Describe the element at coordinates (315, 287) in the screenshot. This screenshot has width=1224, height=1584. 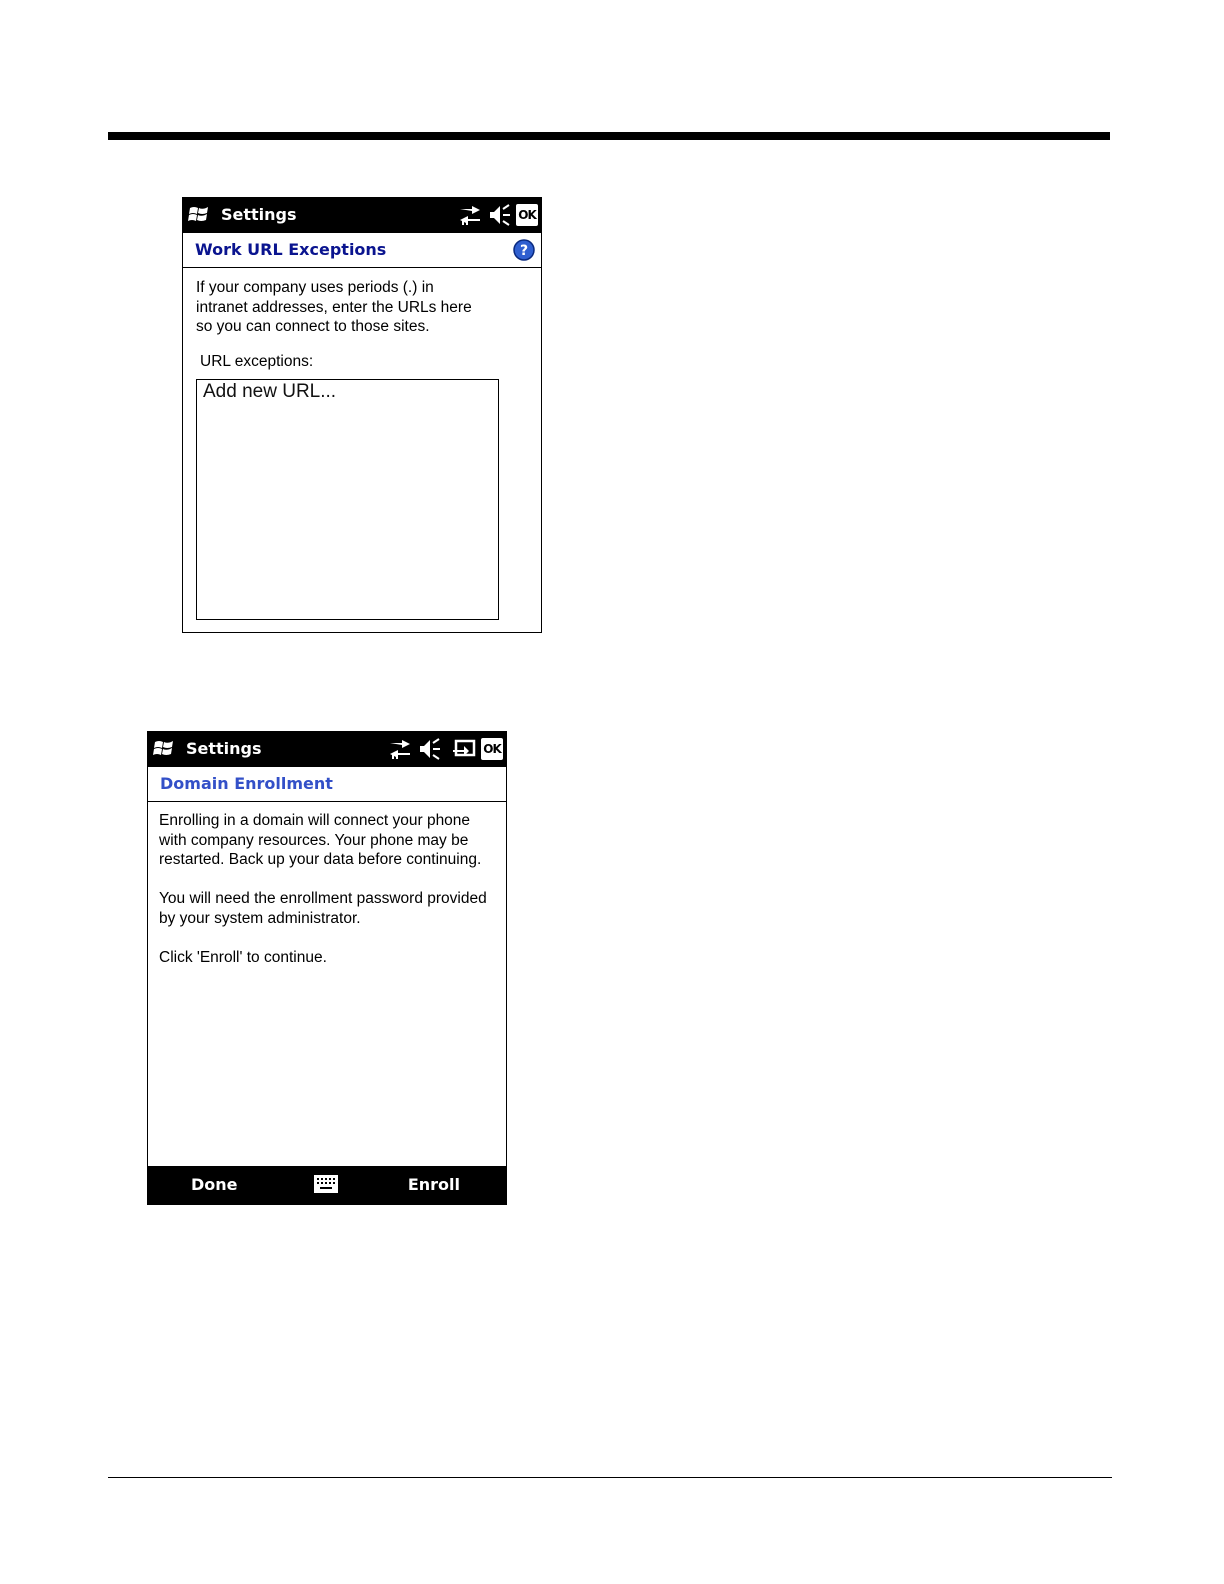
I see `description-line: If your company uses periods (.) in` at that location.